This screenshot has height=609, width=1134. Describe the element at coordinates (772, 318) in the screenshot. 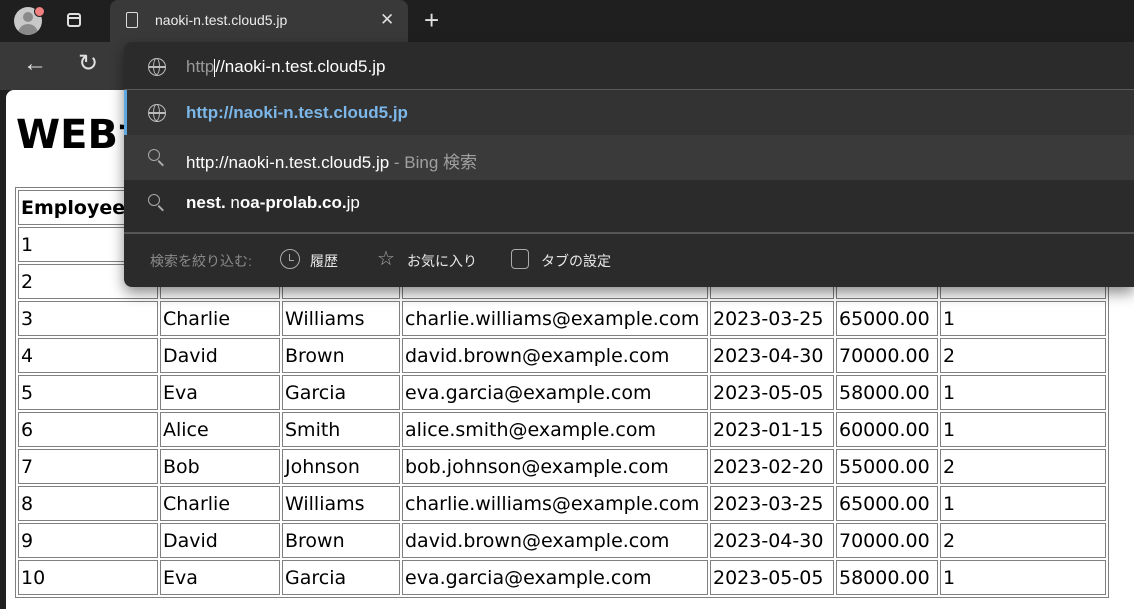

I see `table-cell: 2023-03-25` at that location.